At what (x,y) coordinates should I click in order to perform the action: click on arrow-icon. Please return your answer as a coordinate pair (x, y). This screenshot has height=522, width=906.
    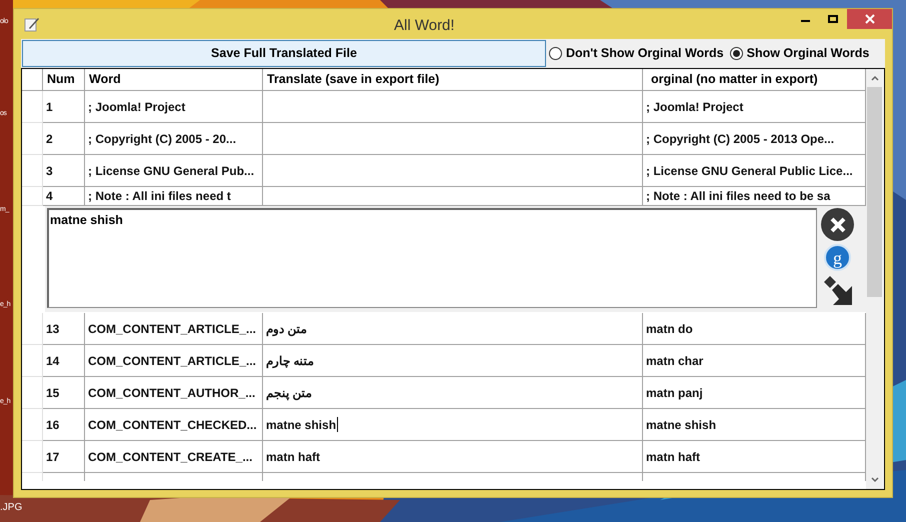
    Looking at the image, I should click on (838, 290).